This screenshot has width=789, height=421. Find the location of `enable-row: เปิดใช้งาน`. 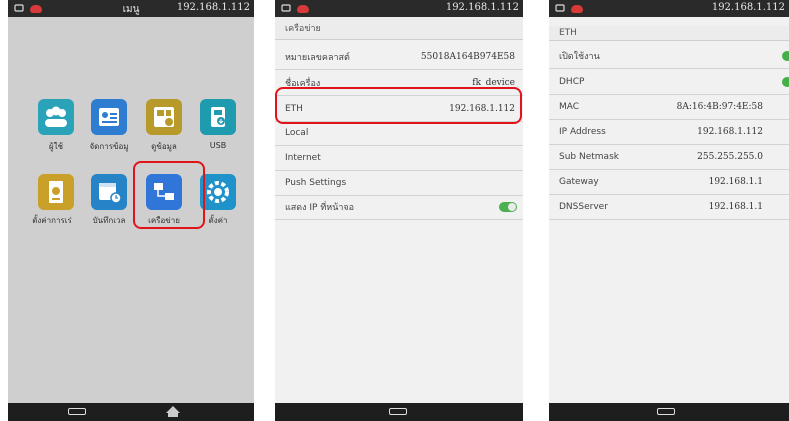

enable-row: เปิดใช้งาน is located at coordinates (669, 56).